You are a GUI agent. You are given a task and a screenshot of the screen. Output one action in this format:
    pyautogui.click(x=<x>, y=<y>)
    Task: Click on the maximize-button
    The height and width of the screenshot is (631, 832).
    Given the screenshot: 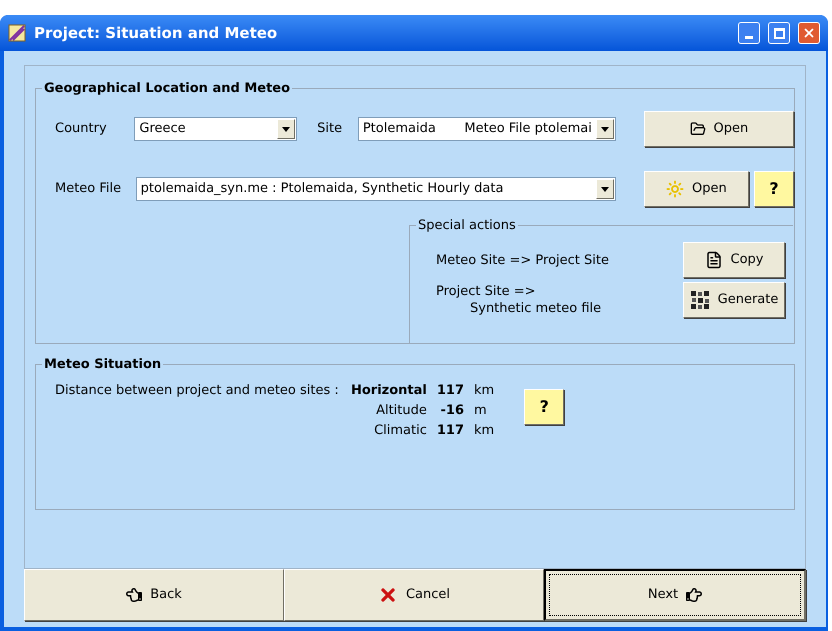 What is the action you would take?
    pyautogui.click(x=779, y=33)
    